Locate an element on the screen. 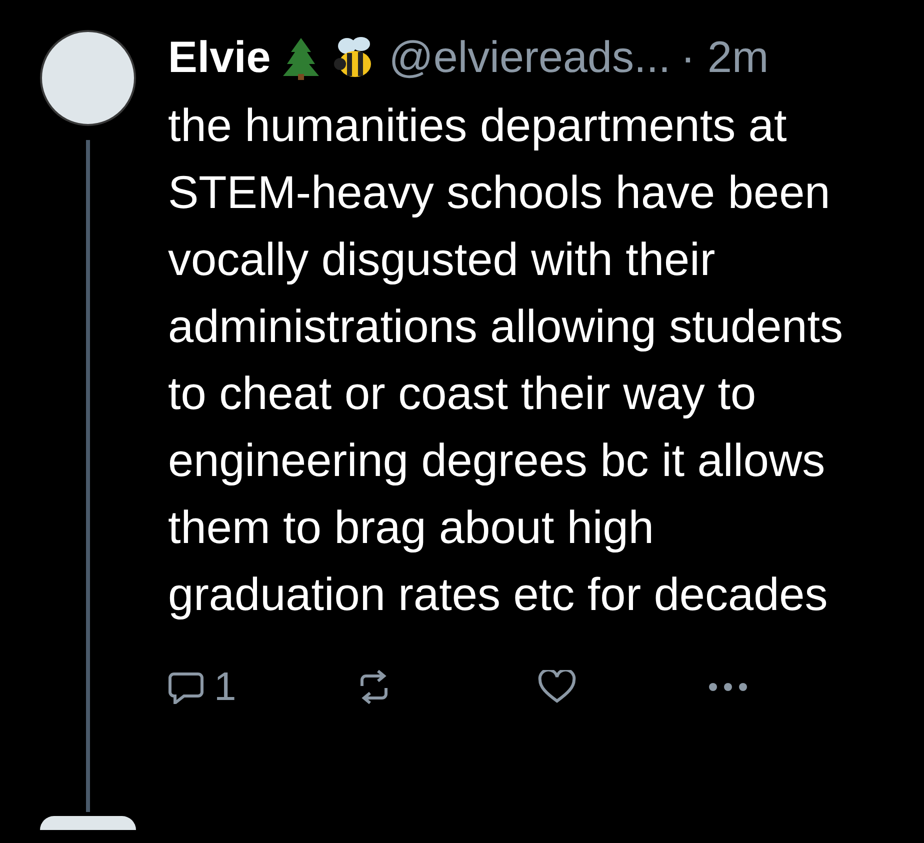  display-name: Elvie is located at coordinates (219, 58).